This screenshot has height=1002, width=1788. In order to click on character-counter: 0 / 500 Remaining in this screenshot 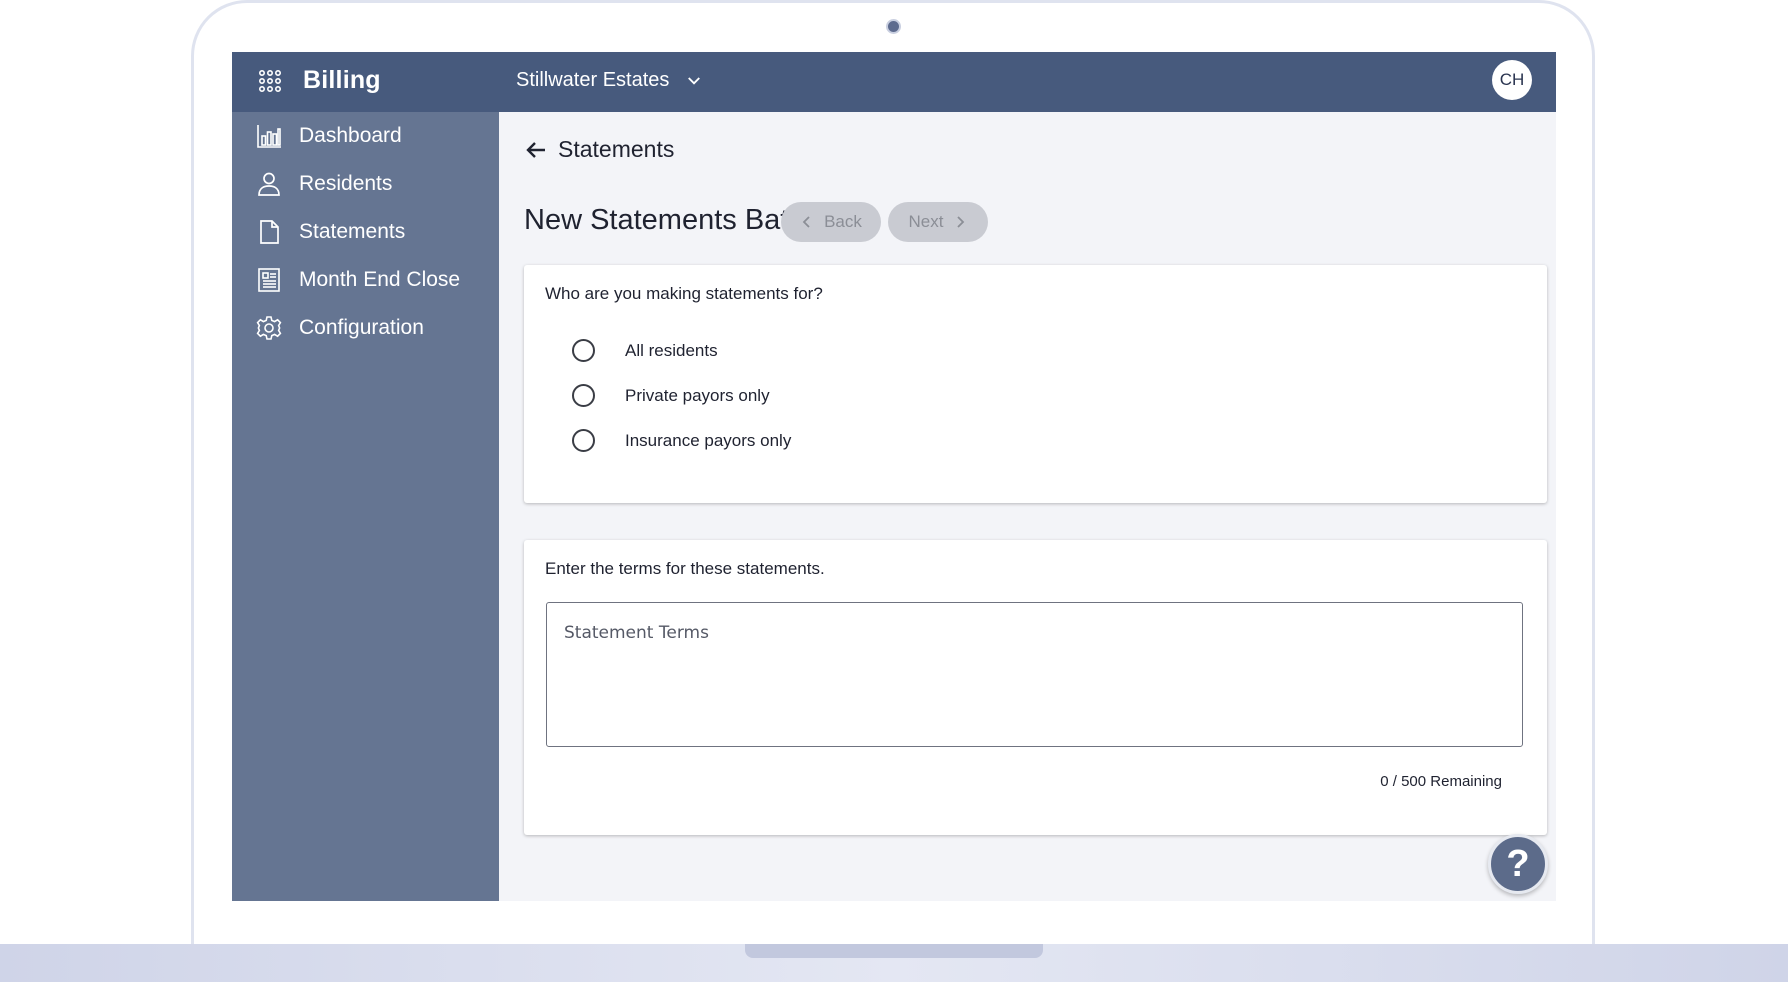, I will do `click(1441, 781)`.